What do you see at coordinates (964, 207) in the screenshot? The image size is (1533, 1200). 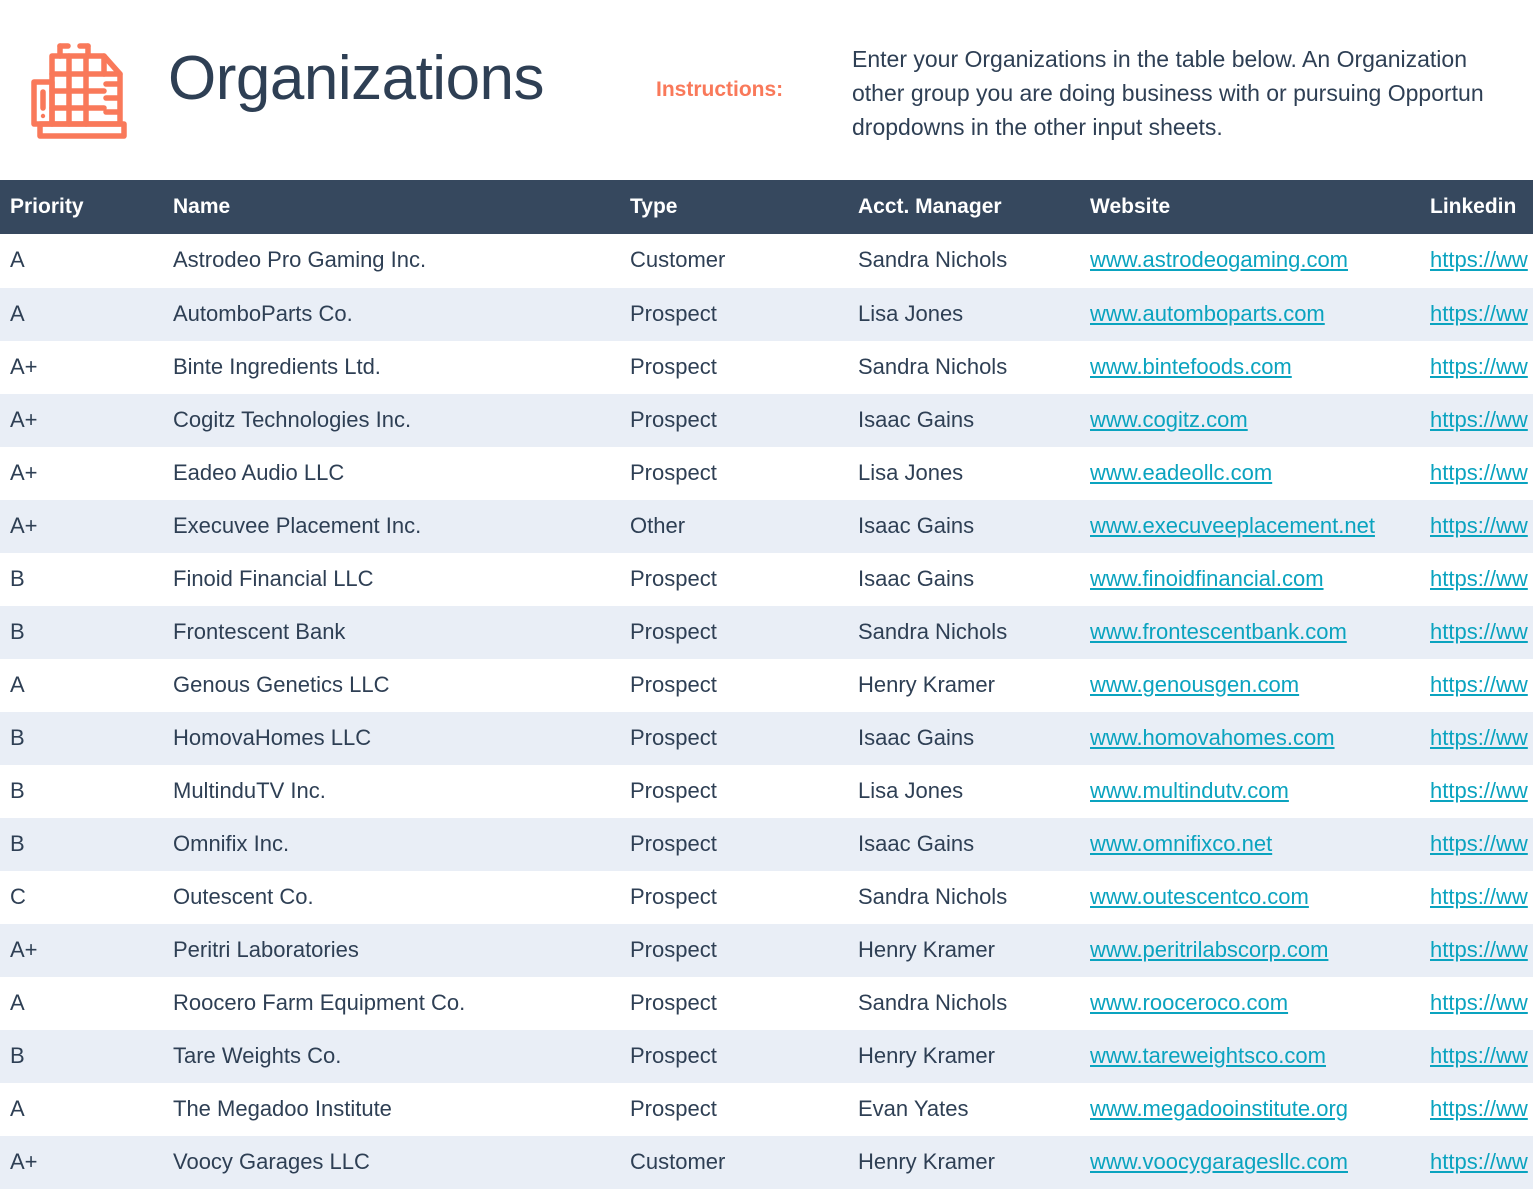 I see `column-header-acct-manager: Acct. Manager` at bounding box center [964, 207].